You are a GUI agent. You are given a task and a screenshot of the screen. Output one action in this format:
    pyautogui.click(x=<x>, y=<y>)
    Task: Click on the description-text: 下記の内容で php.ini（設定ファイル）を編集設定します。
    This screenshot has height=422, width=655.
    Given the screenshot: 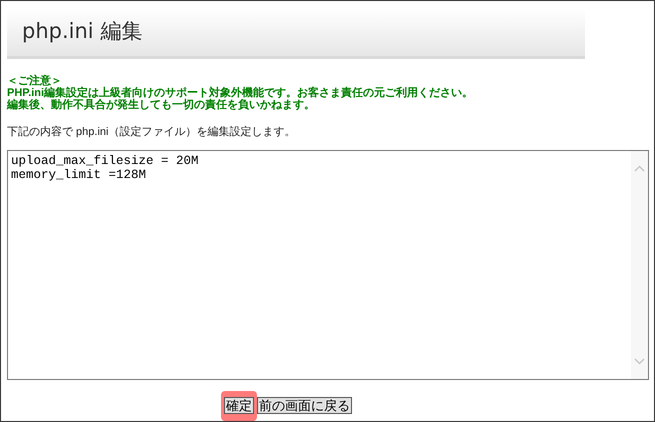 What is the action you would take?
    pyautogui.click(x=151, y=132)
    